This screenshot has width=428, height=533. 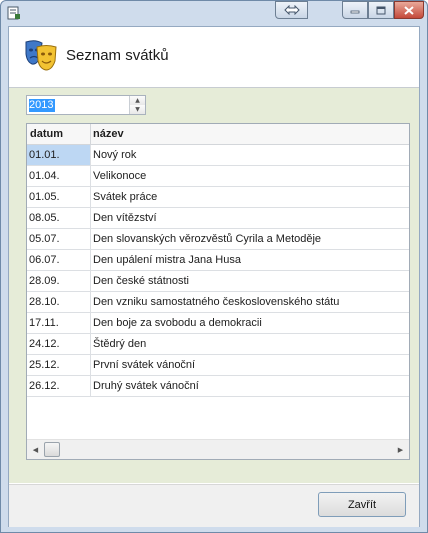 What do you see at coordinates (125, 197) in the screenshot?
I see `cell-name: Svátek práce` at bounding box center [125, 197].